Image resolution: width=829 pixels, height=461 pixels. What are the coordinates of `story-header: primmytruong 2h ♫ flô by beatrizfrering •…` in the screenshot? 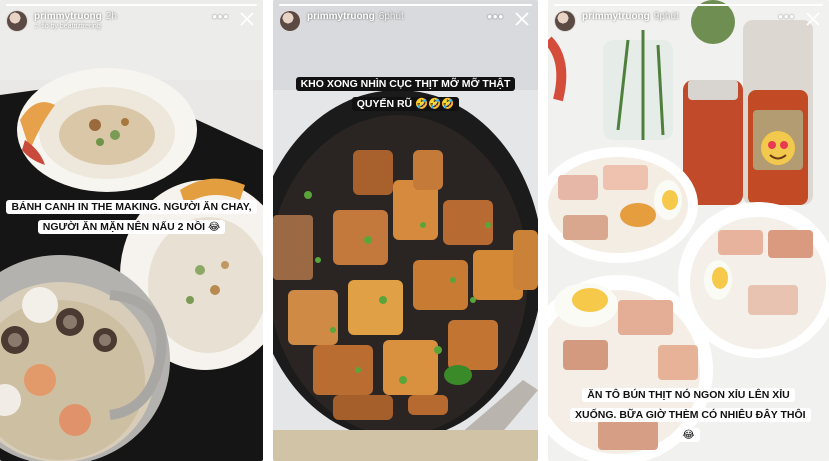 It's located at (131, 22).